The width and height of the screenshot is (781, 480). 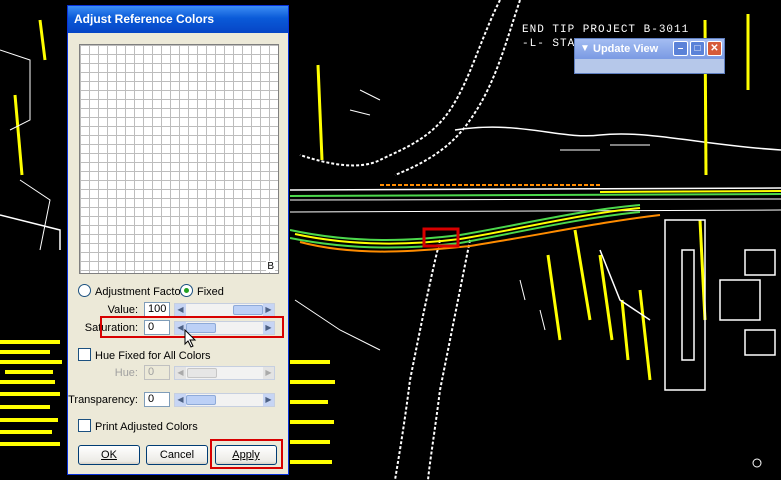 I want to click on fixed-radio: Fixed, so click(x=202, y=291).